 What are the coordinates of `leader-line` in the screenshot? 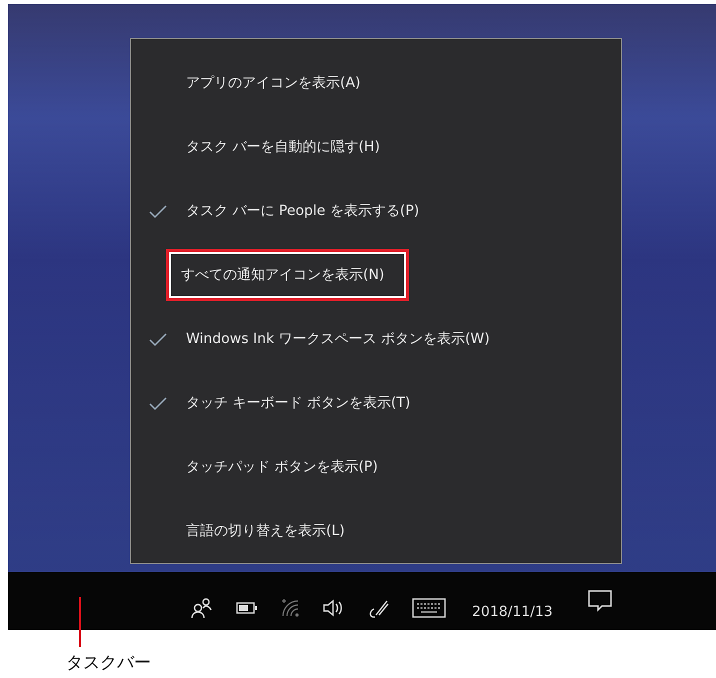 It's located at (80, 622).